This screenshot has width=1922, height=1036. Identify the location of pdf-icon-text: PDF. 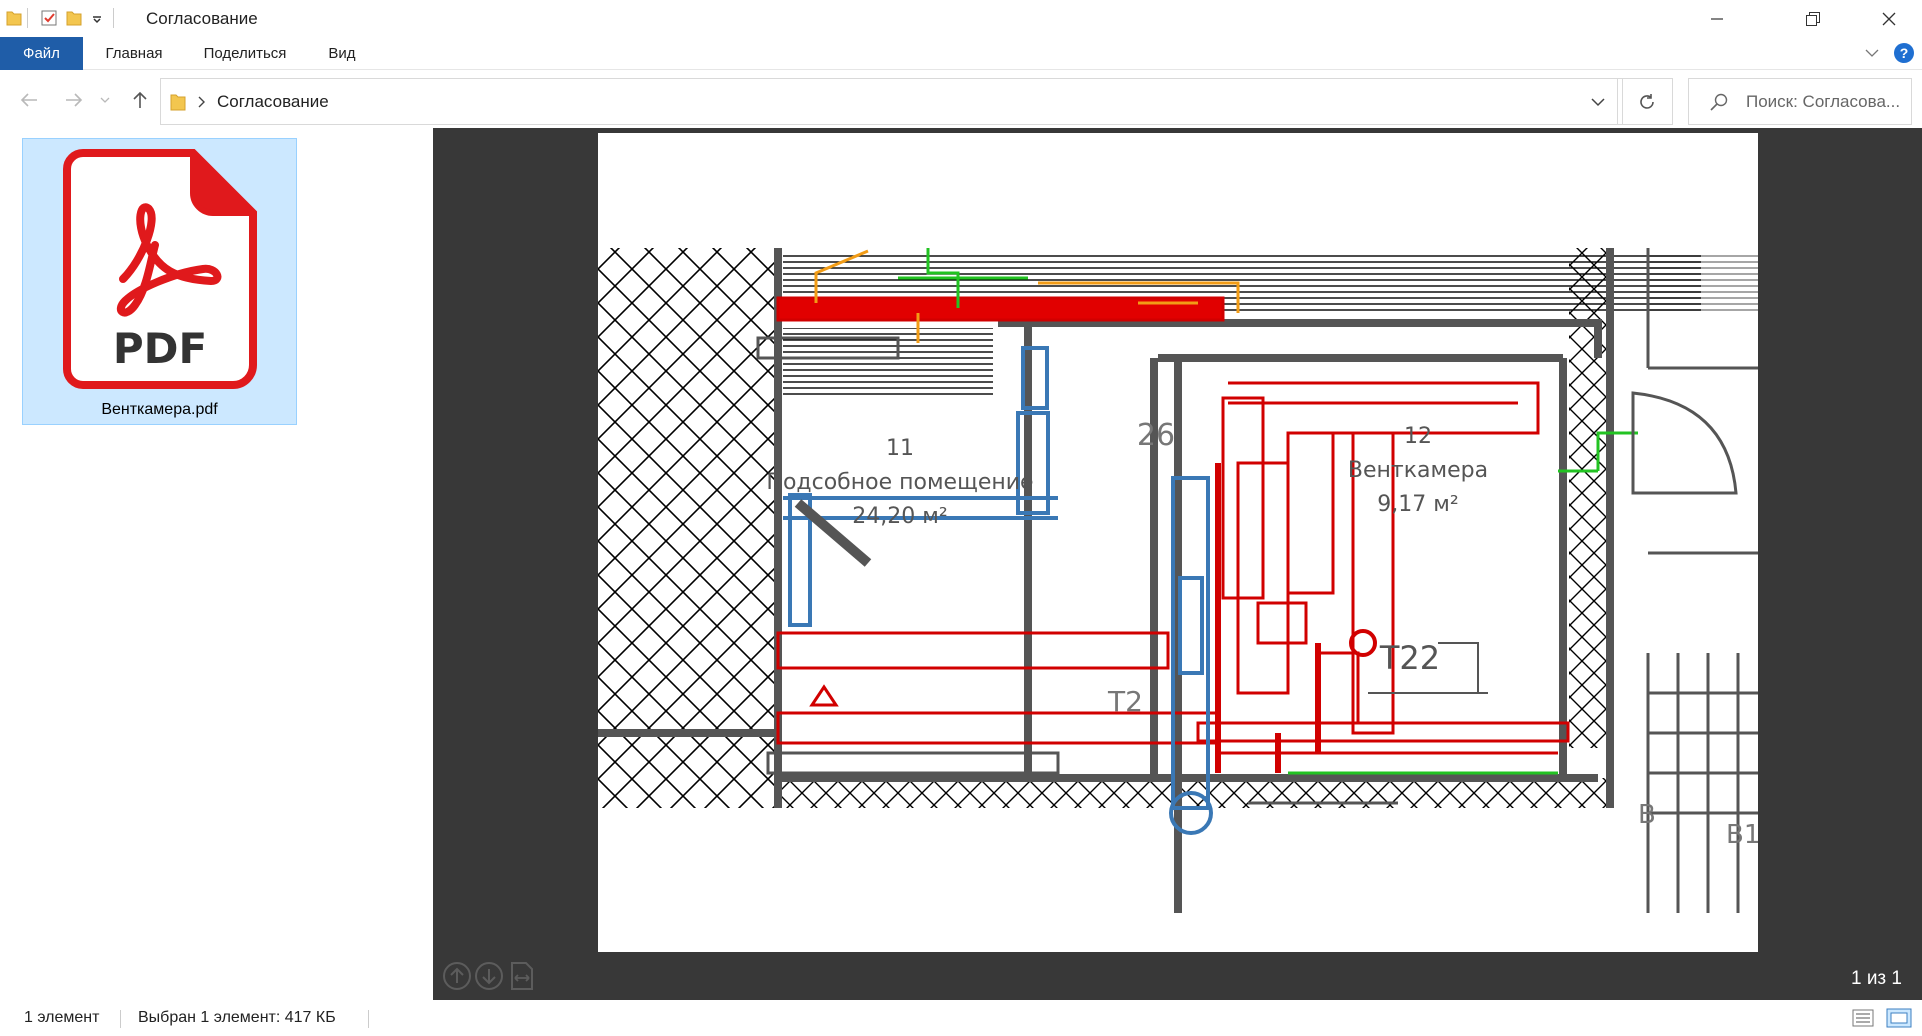
(160, 348).